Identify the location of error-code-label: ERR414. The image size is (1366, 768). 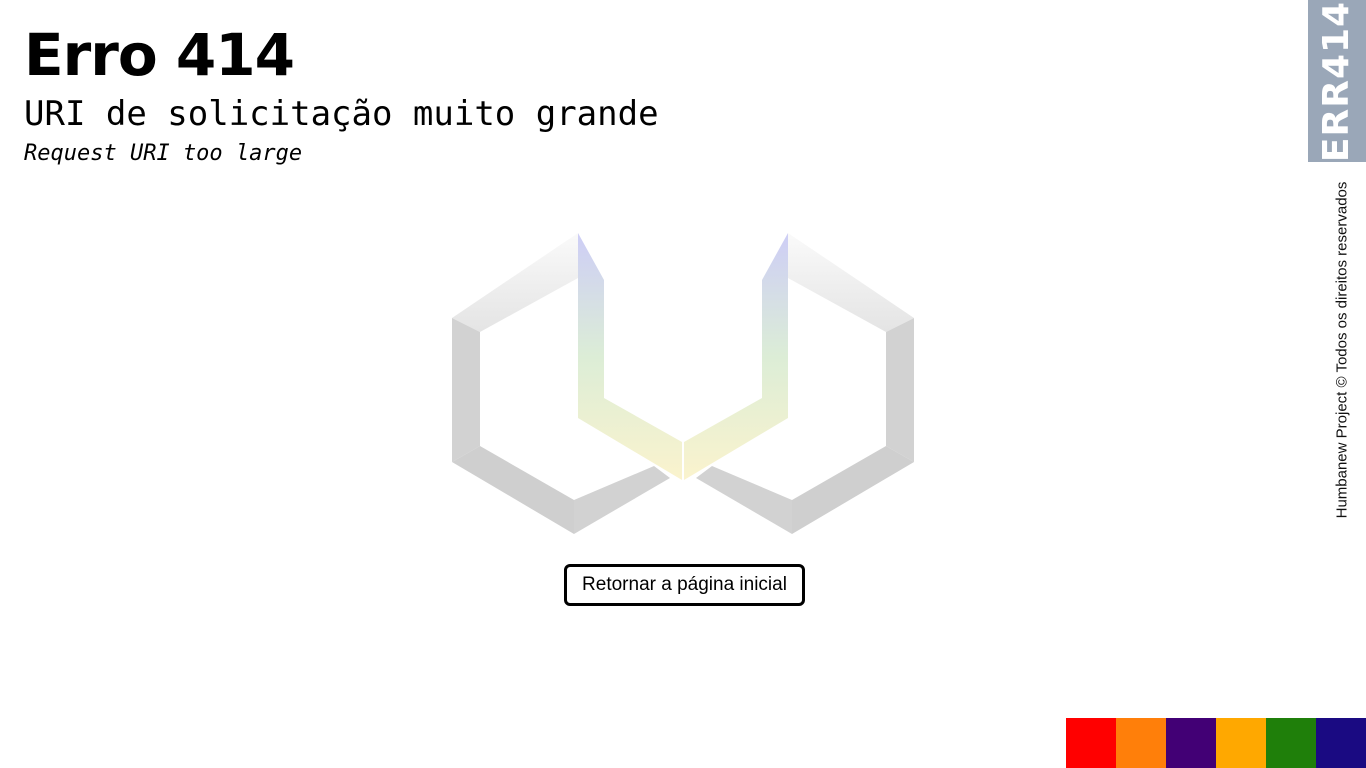
(1337, 81).